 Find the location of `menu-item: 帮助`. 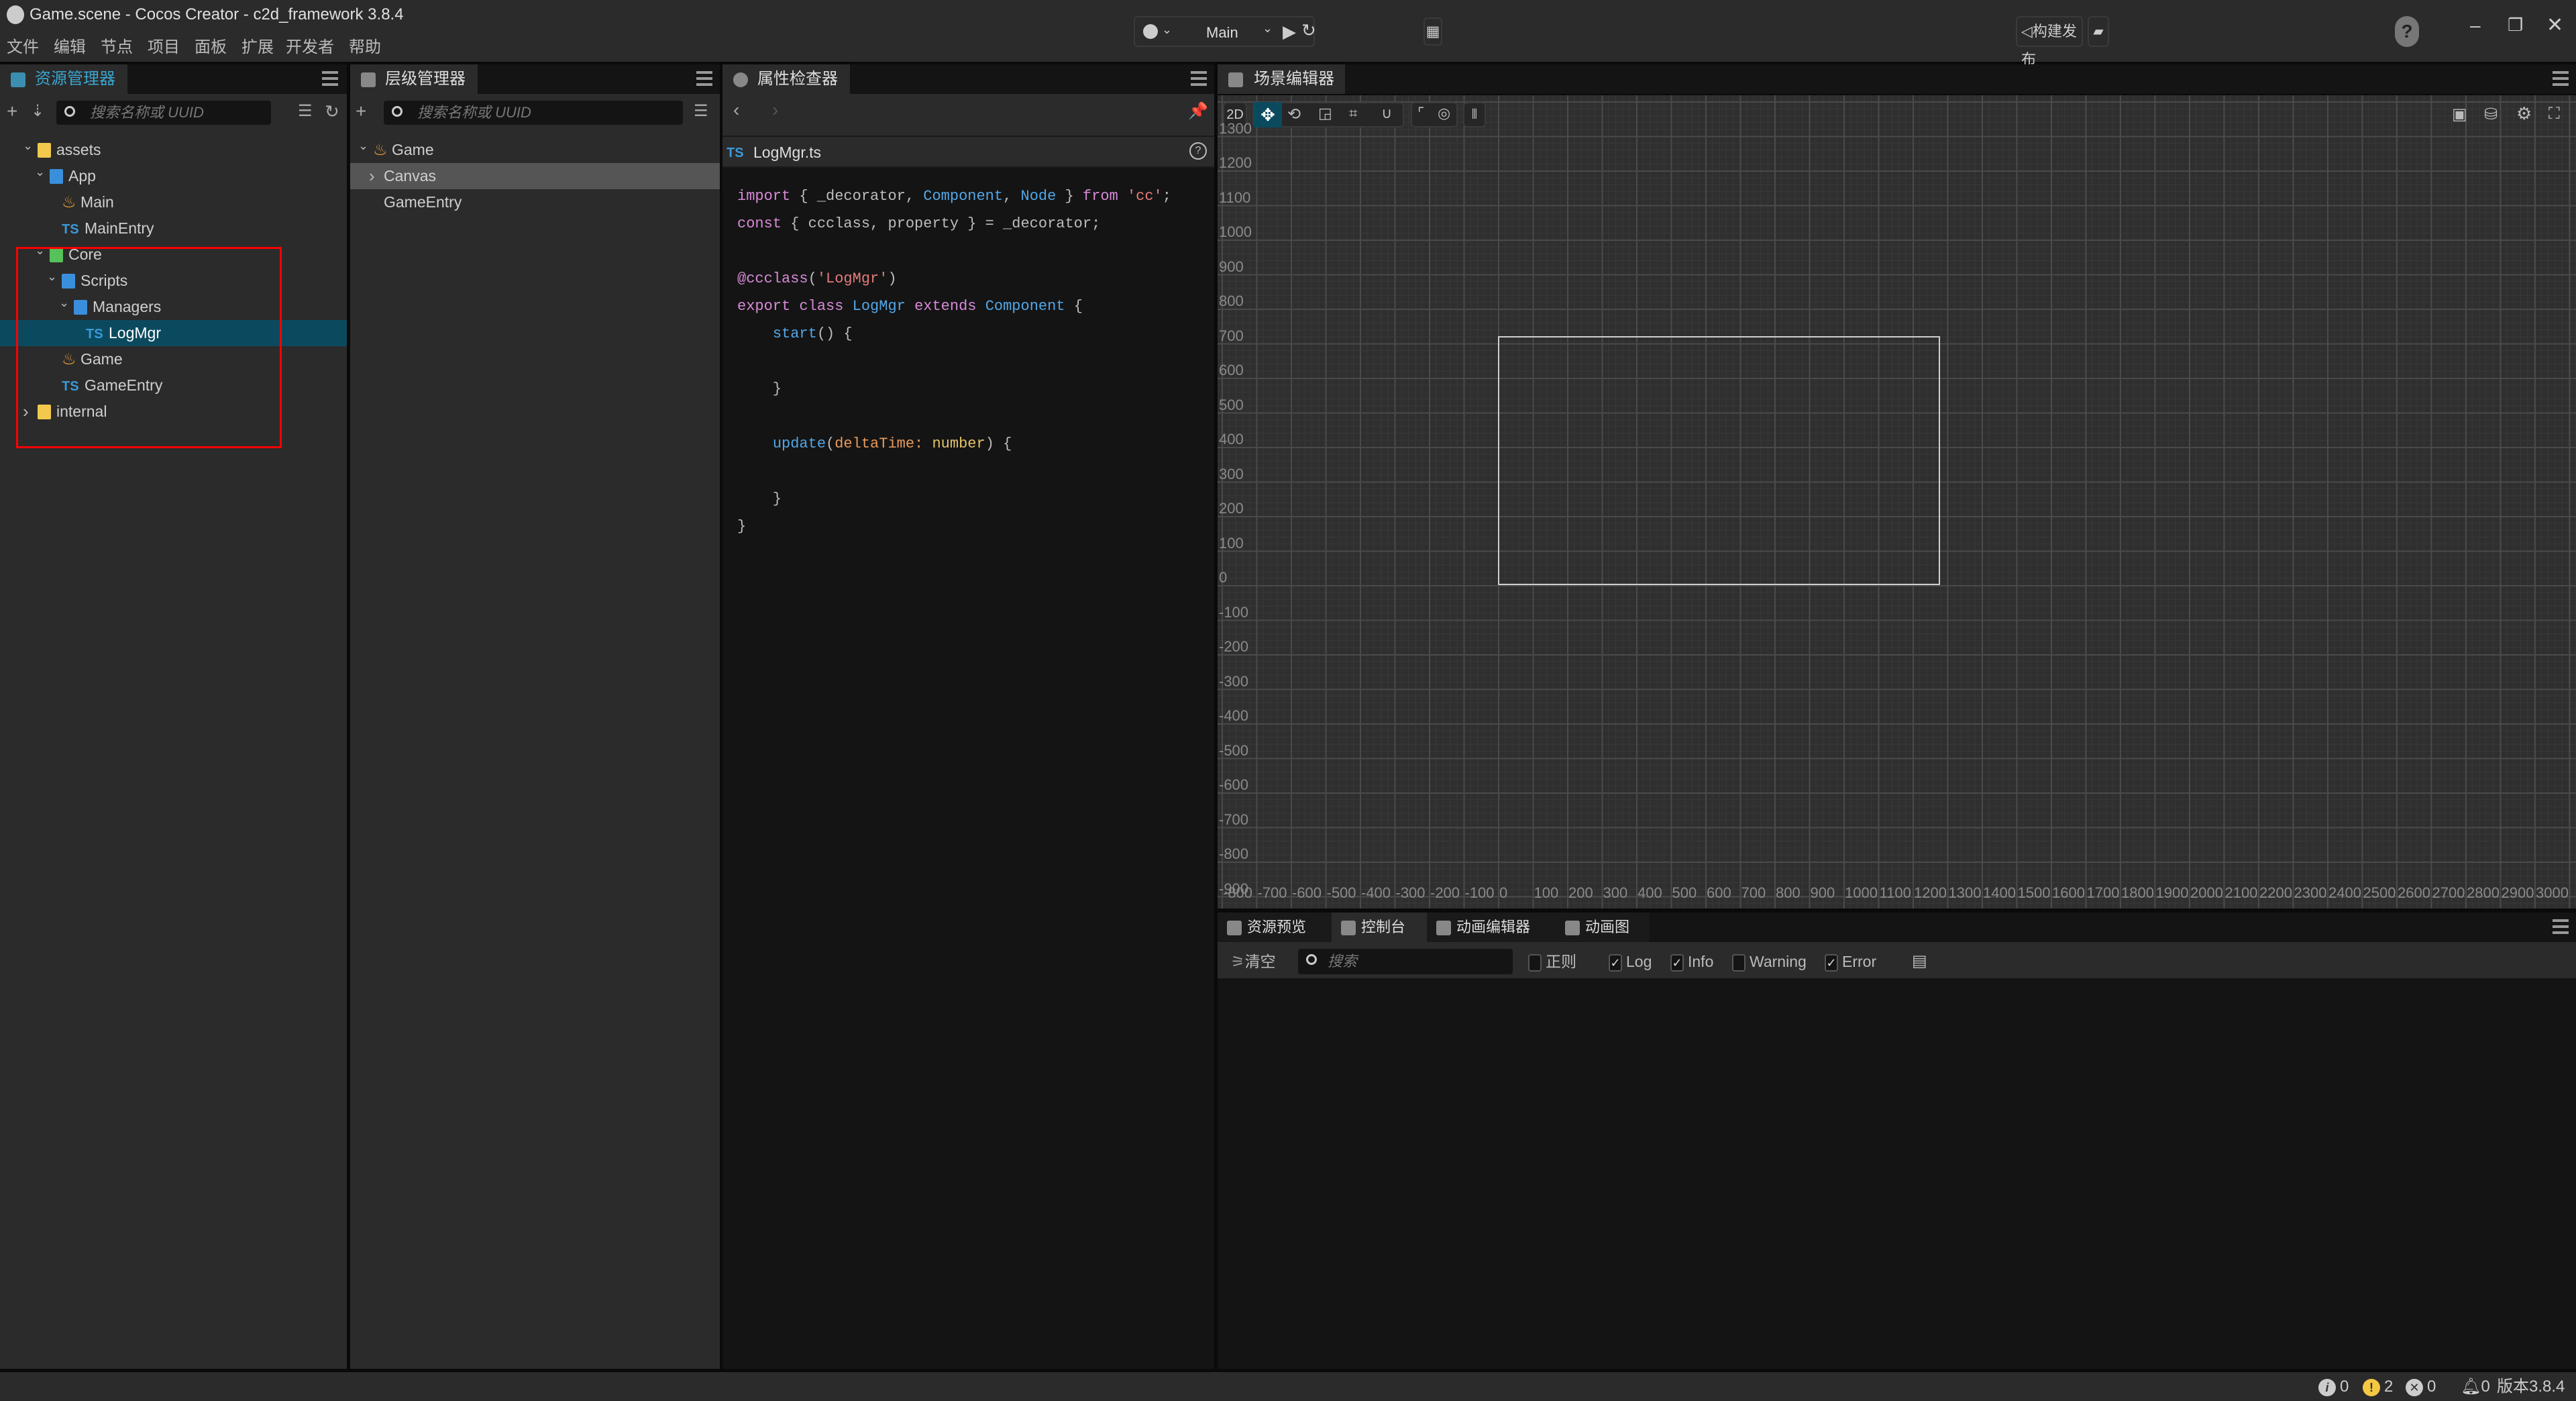

menu-item: 帮助 is located at coordinates (365, 46).